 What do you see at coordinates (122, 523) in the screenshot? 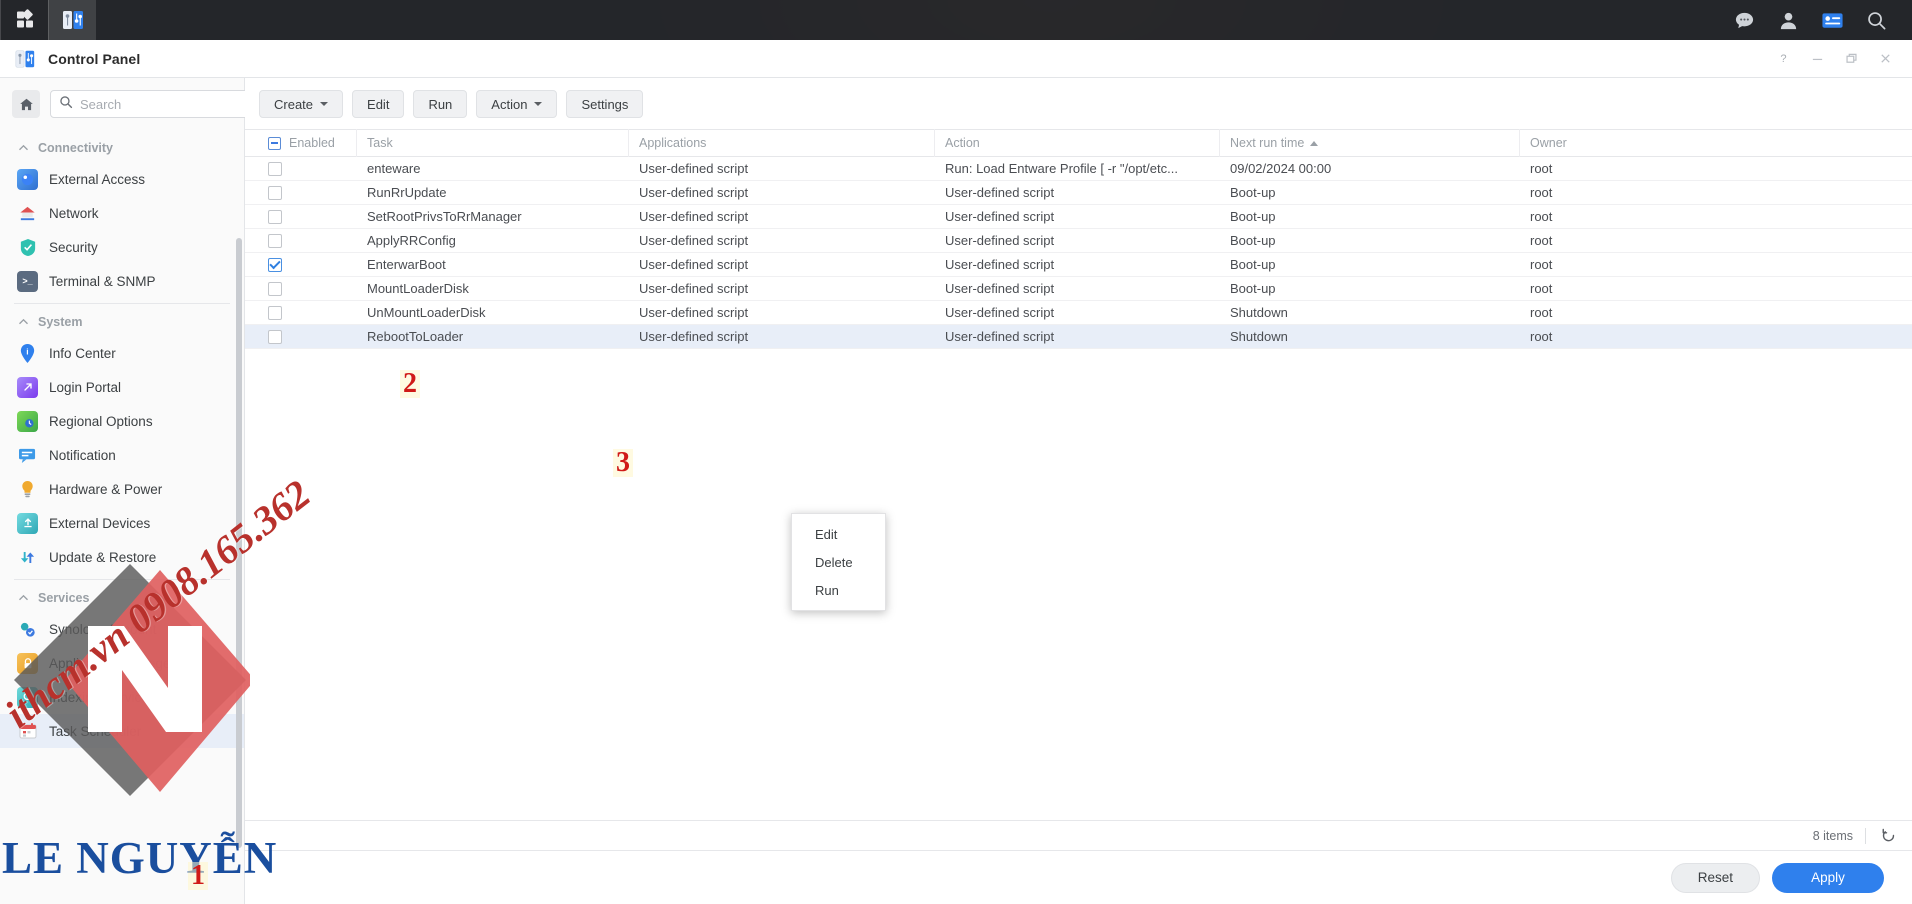
I see `sidebar-item-external-devices: External Devices` at bounding box center [122, 523].